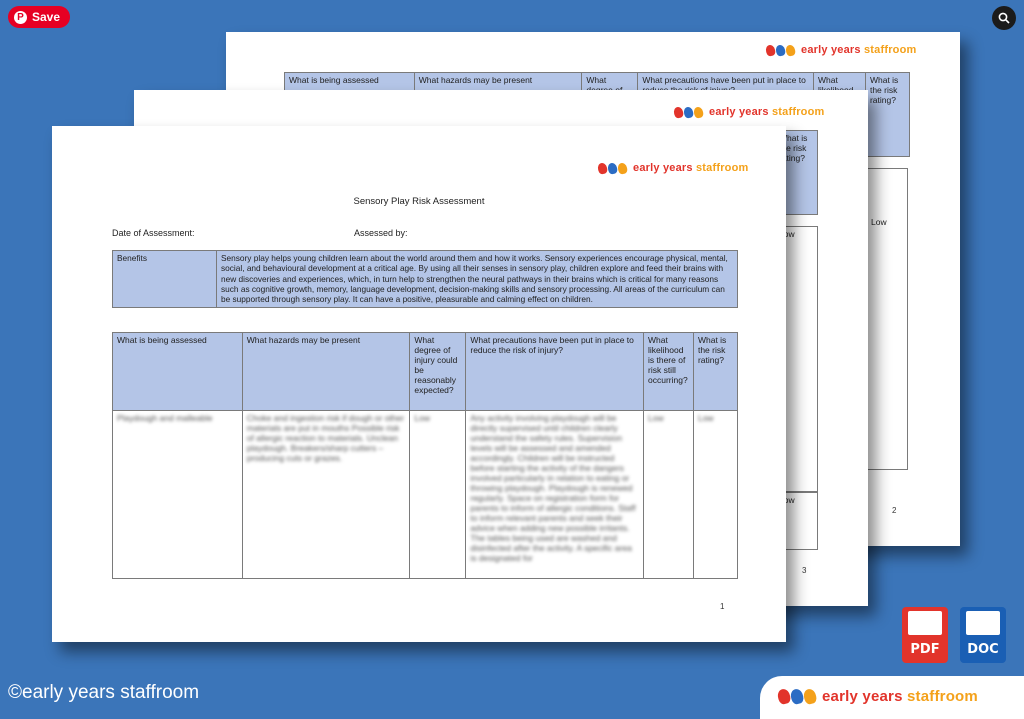  I want to click on header-assessed: What is being assessed, so click(177, 371).